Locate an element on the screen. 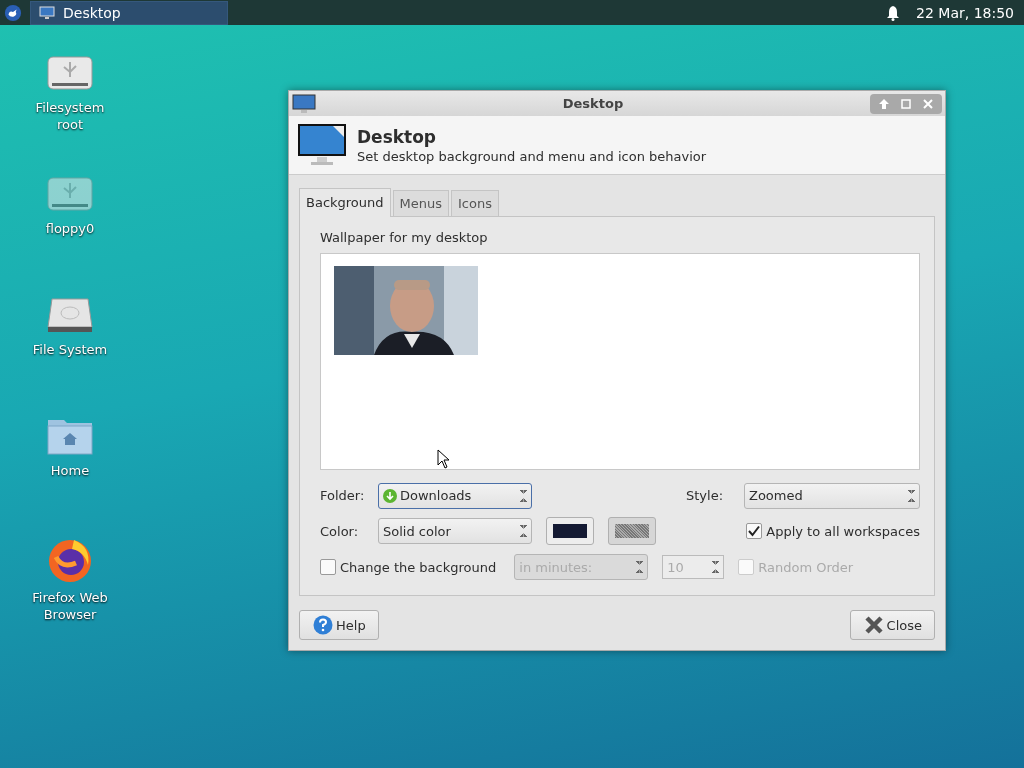 The width and height of the screenshot is (1024, 768). style-dropdown: Zoomed is located at coordinates (832, 495).